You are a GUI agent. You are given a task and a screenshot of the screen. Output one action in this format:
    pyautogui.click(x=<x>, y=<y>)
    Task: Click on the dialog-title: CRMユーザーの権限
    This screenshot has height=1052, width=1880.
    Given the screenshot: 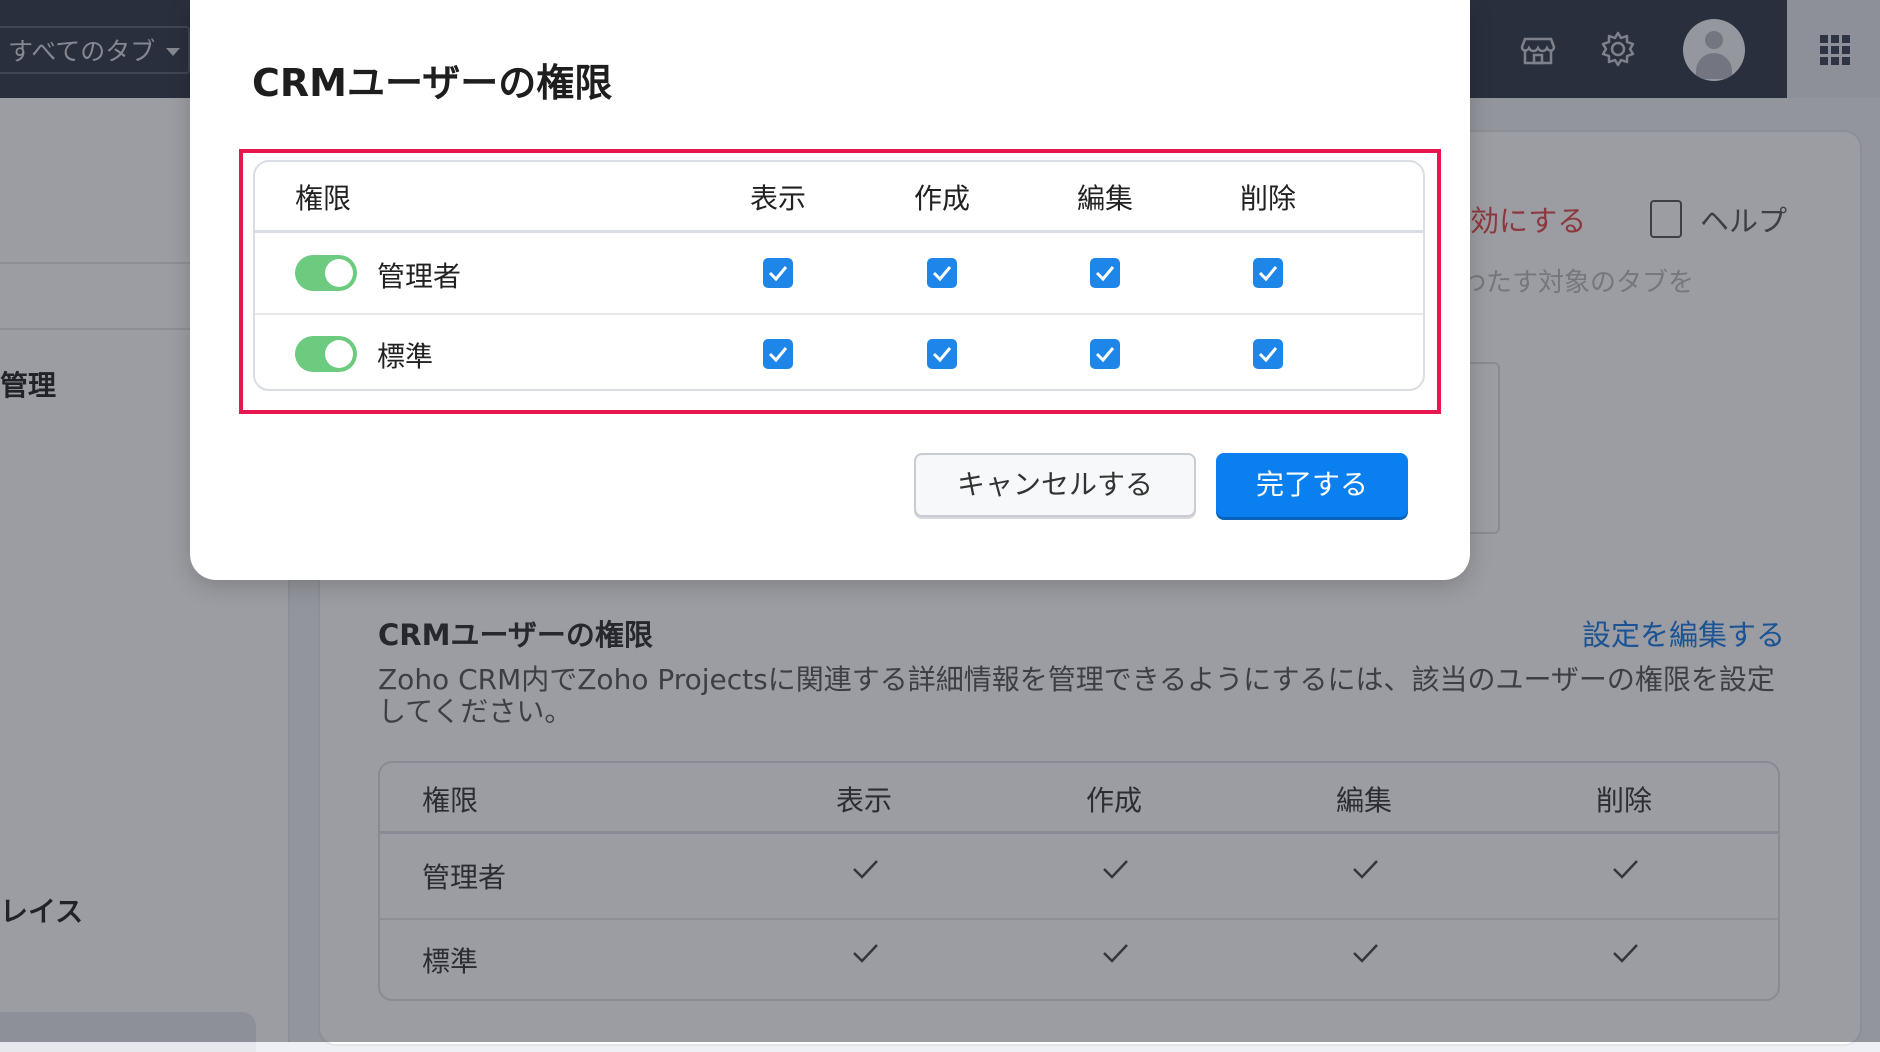 What is the action you would take?
    pyautogui.click(x=432, y=83)
    